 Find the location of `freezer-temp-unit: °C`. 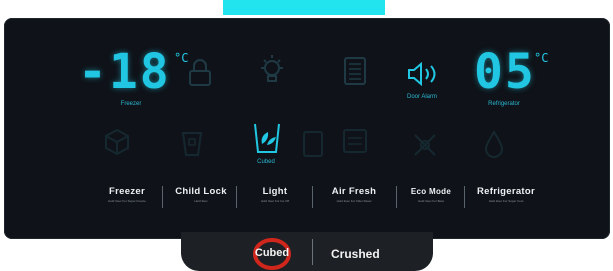

freezer-temp-unit: °C is located at coordinates (181, 58).